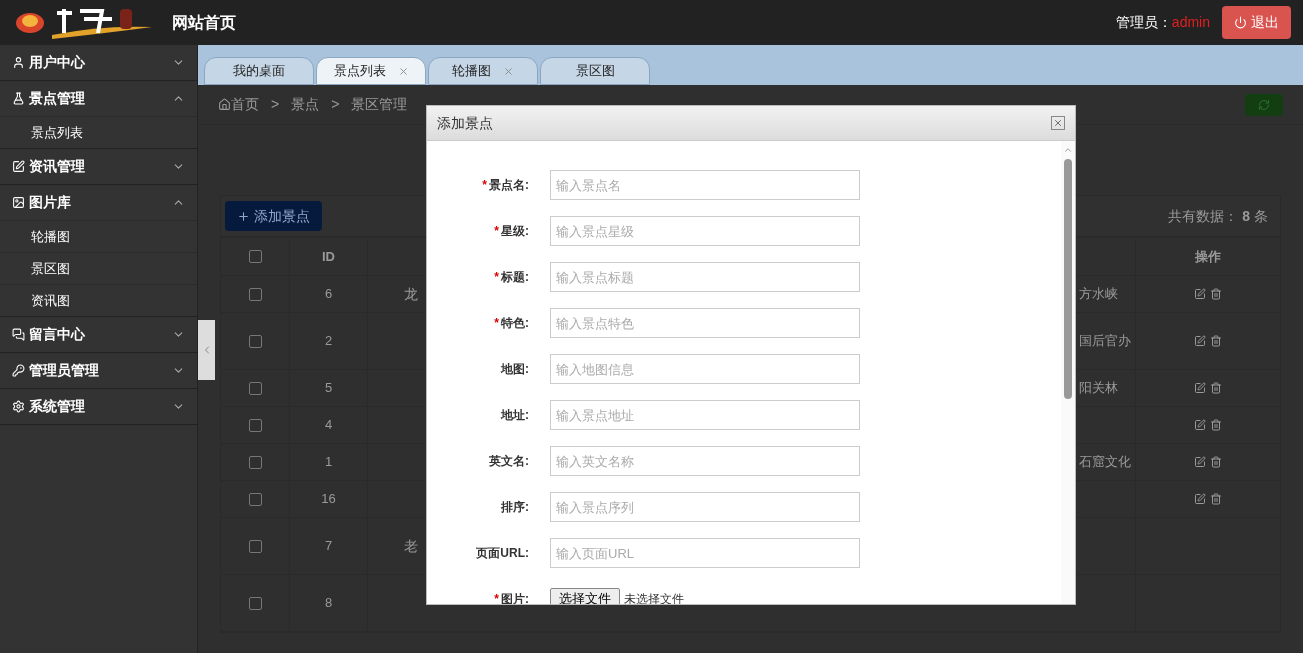  What do you see at coordinates (243, 216) in the screenshot?
I see `plus-icon` at bounding box center [243, 216].